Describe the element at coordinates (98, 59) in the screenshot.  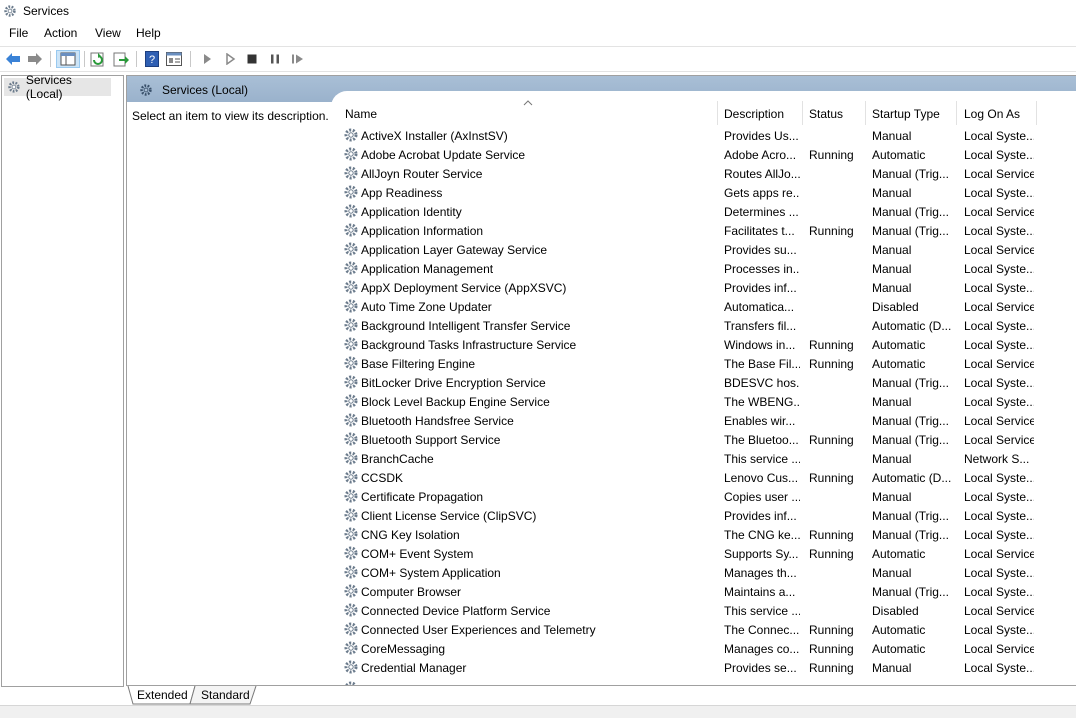
I see `refresh-button` at that location.